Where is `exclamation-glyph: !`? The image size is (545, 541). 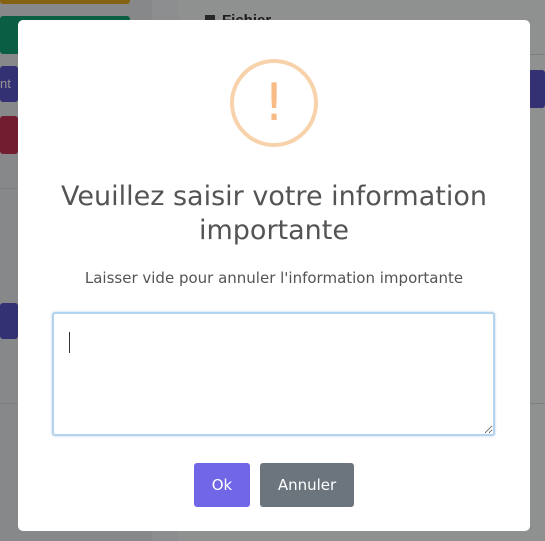
exclamation-glyph: ! is located at coordinates (274, 103).